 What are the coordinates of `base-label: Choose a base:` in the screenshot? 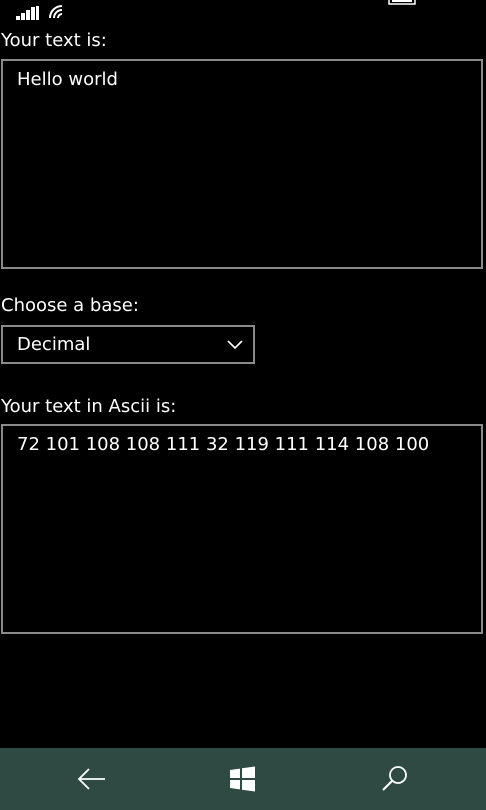 It's located at (70, 305).